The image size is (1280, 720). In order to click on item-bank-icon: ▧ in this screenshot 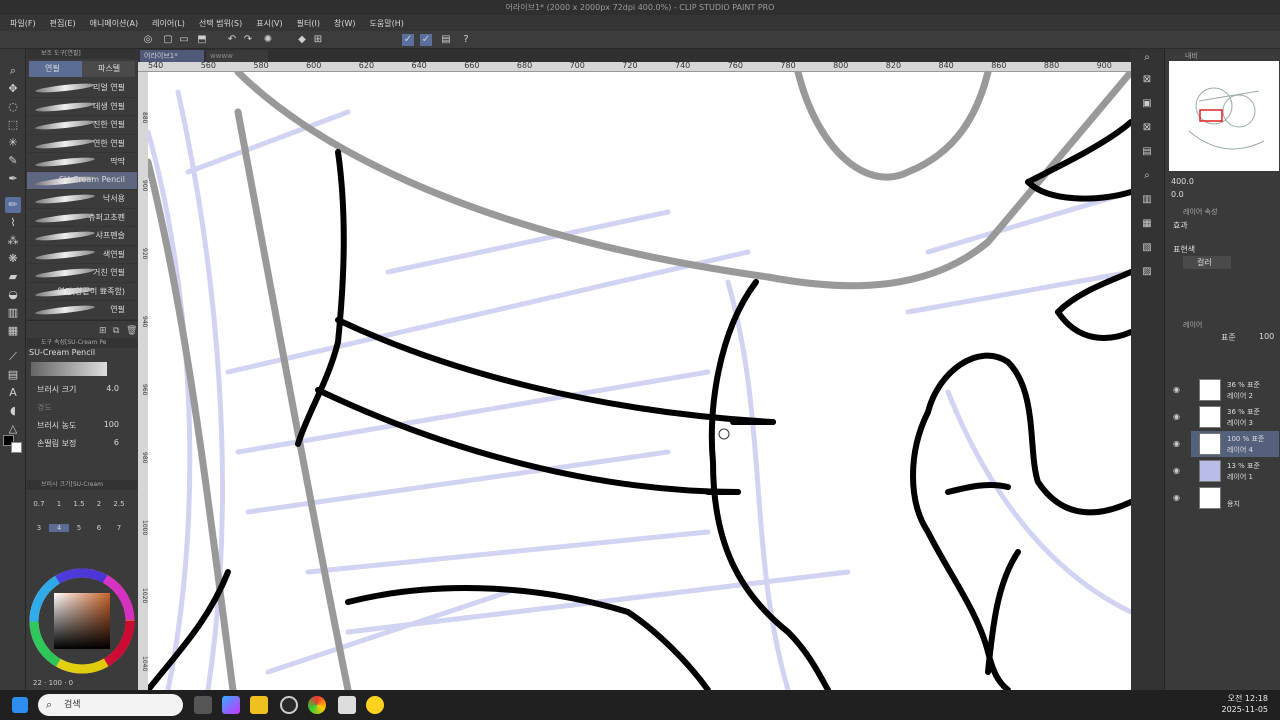, I will do `click(1147, 248)`.